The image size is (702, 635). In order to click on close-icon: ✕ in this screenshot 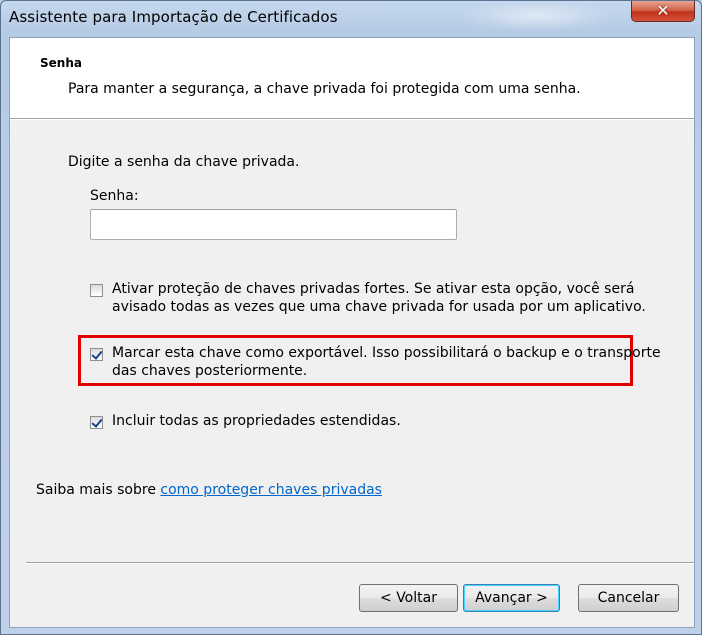, I will do `click(663, 10)`.